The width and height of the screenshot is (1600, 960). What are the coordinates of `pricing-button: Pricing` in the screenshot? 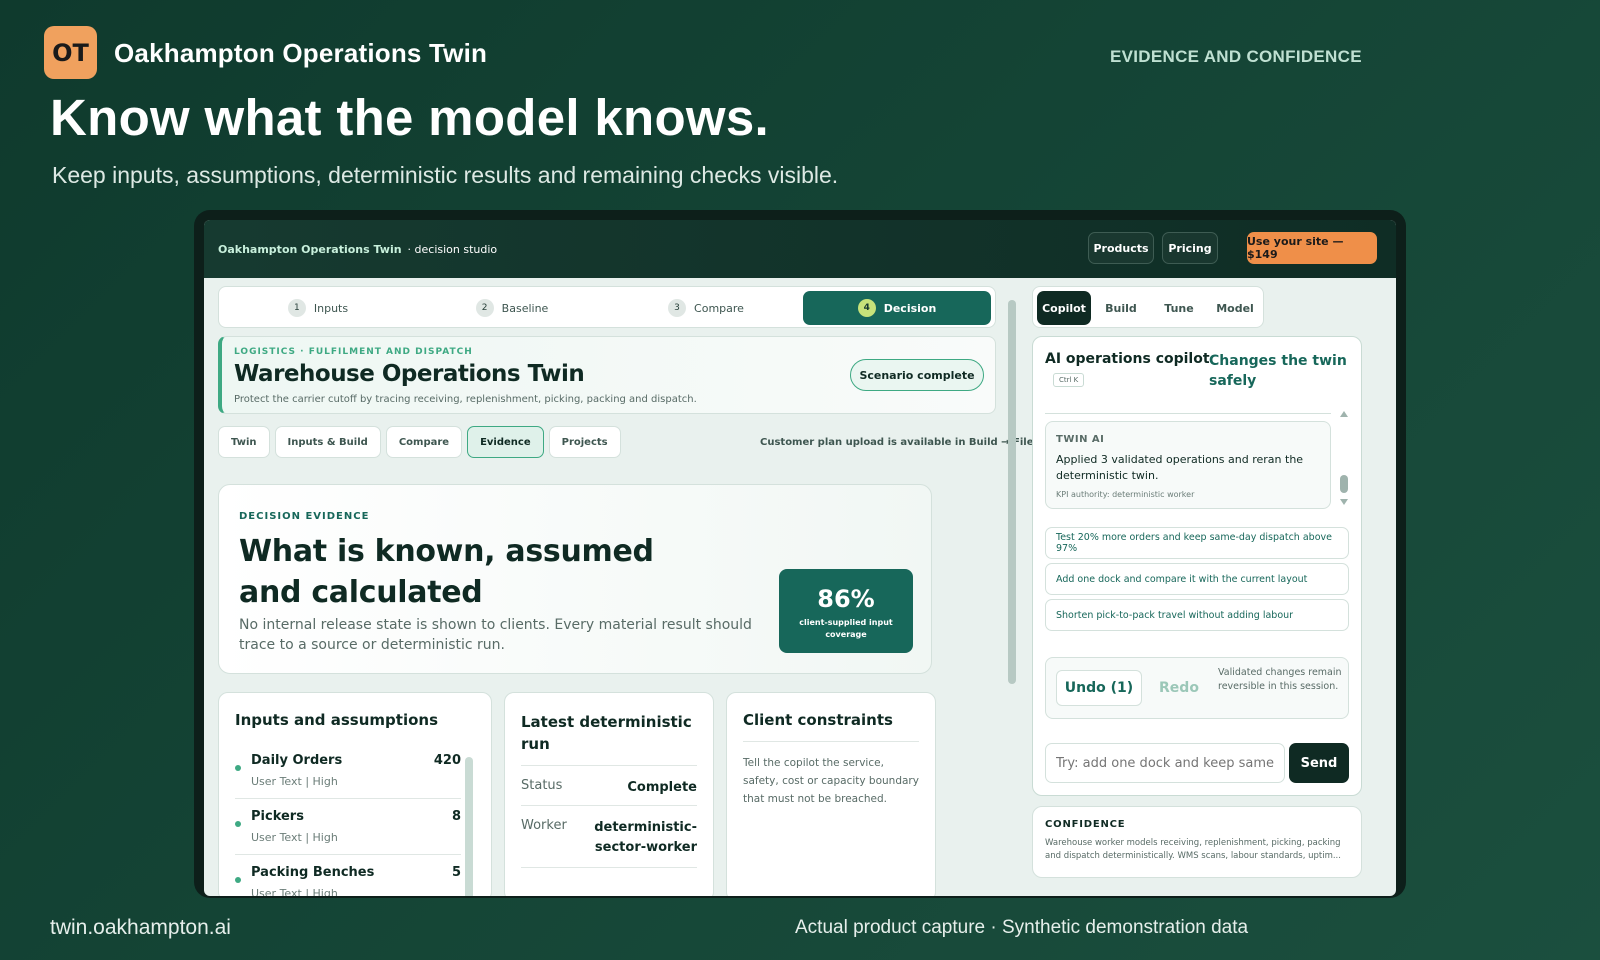 It's located at (1190, 248).